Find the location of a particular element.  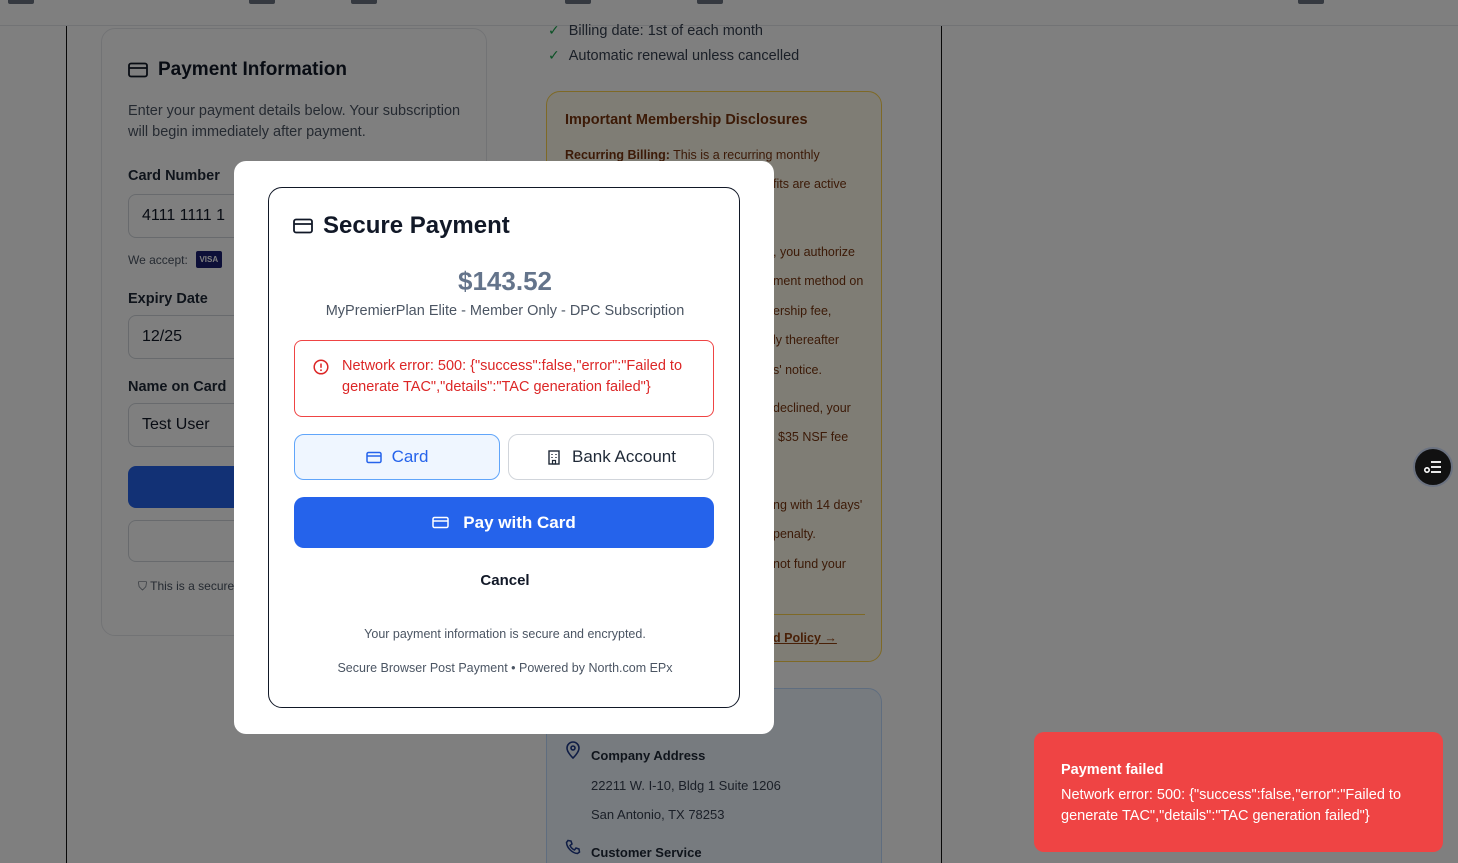

cancel-button: Cancel is located at coordinates (505, 580).